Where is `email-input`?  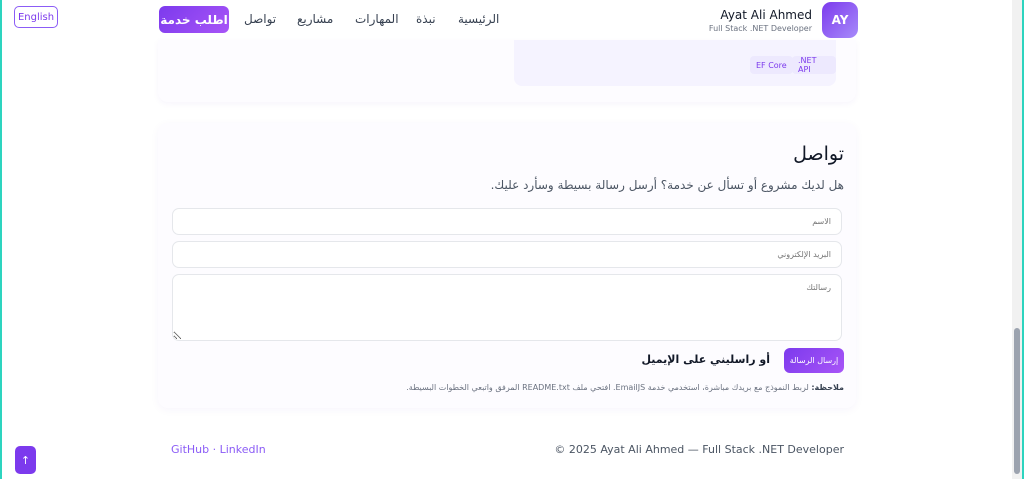
email-input is located at coordinates (507, 254).